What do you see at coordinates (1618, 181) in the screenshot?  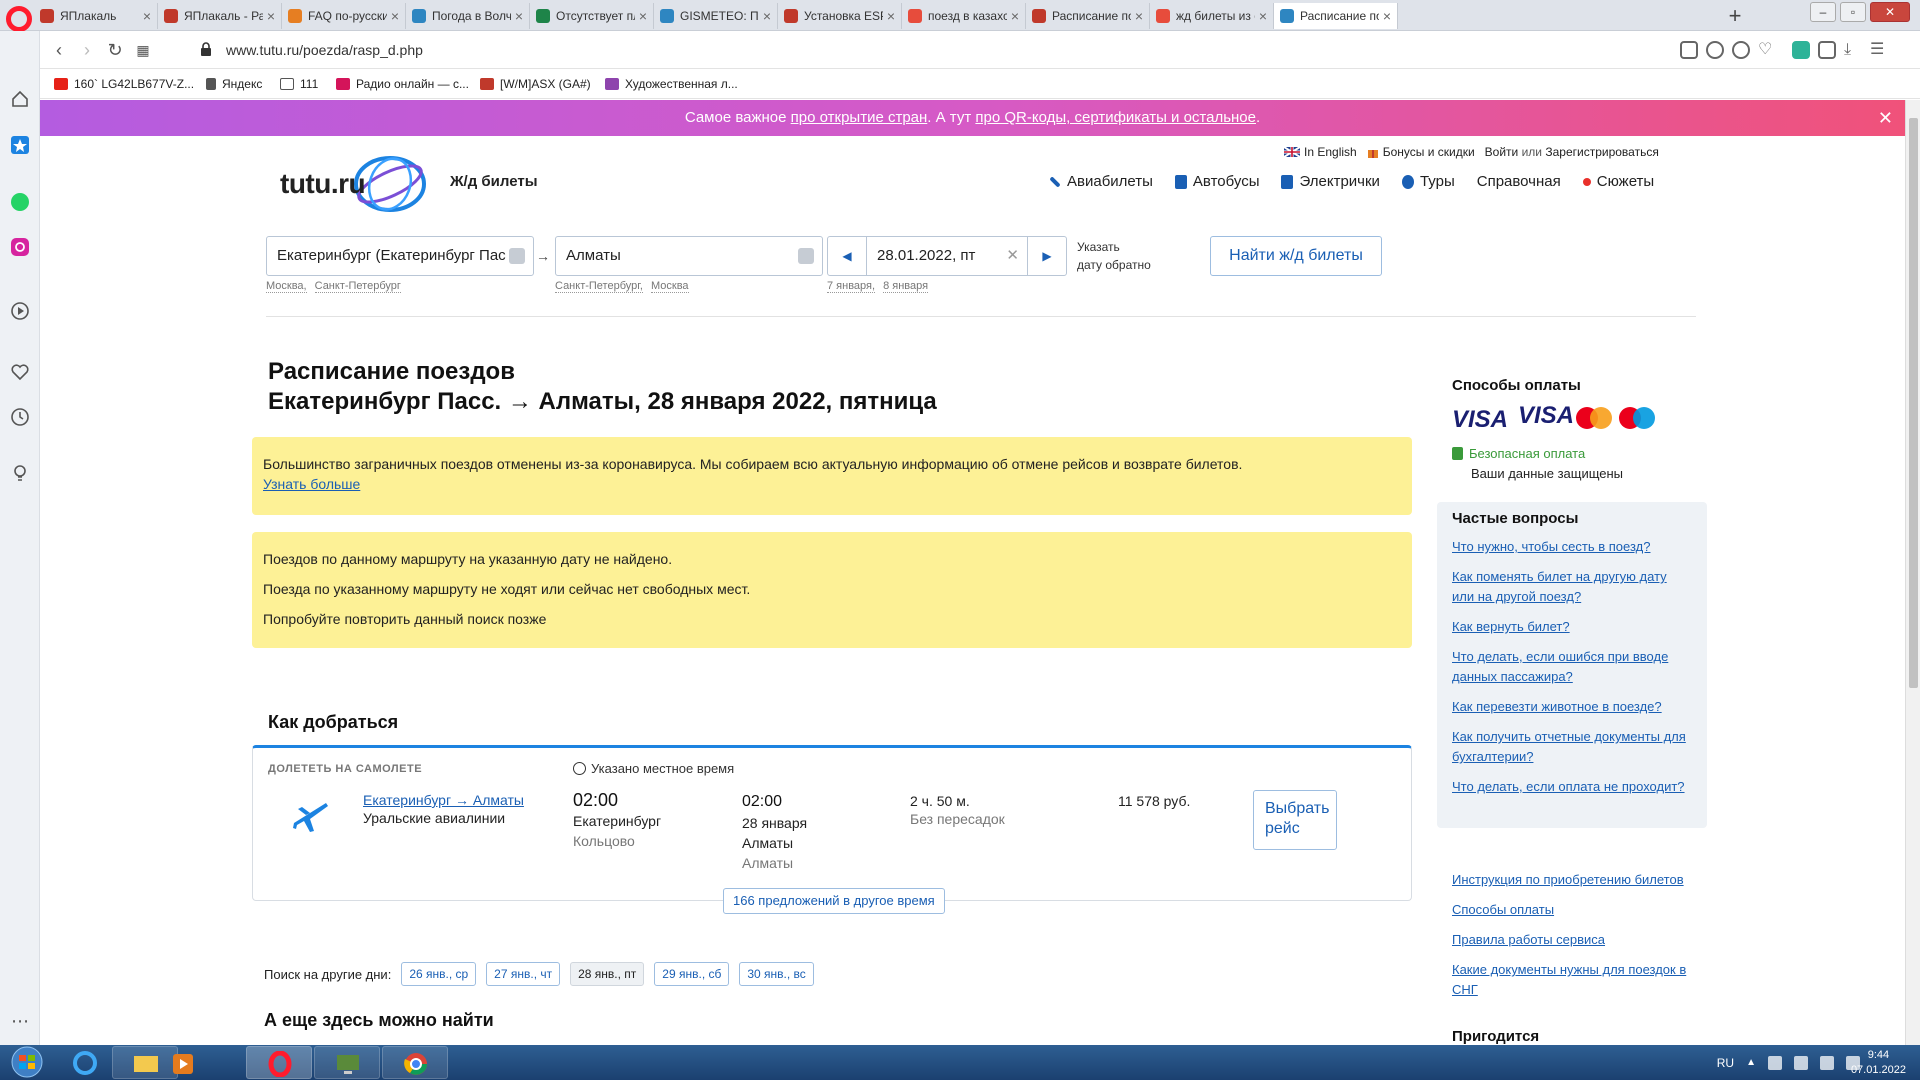 I see `nav-stories: Сюжеты` at bounding box center [1618, 181].